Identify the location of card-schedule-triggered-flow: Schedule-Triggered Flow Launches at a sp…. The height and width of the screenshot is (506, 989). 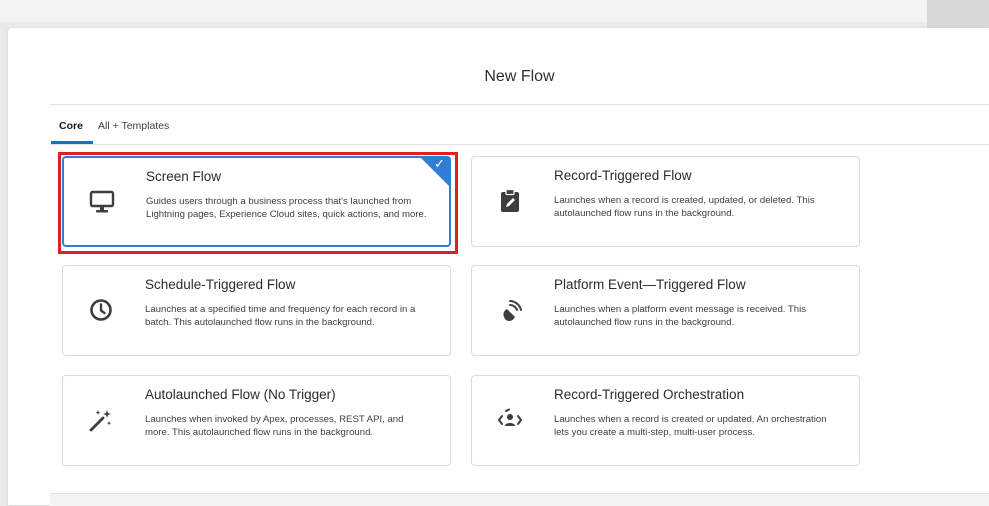
(256, 310).